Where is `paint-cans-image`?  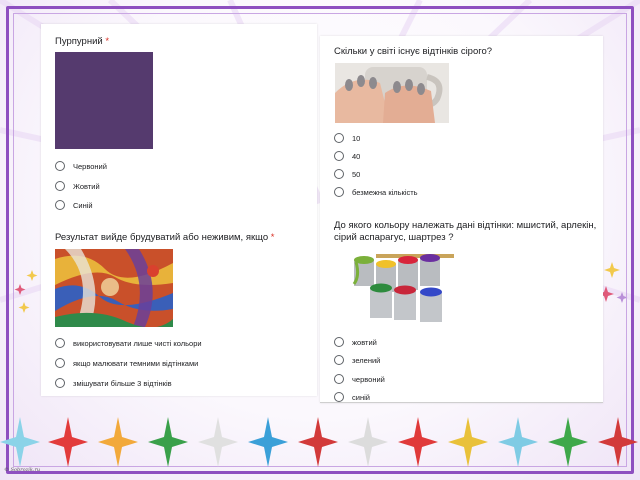 paint-cans-image is located at coordinates (403, 288).